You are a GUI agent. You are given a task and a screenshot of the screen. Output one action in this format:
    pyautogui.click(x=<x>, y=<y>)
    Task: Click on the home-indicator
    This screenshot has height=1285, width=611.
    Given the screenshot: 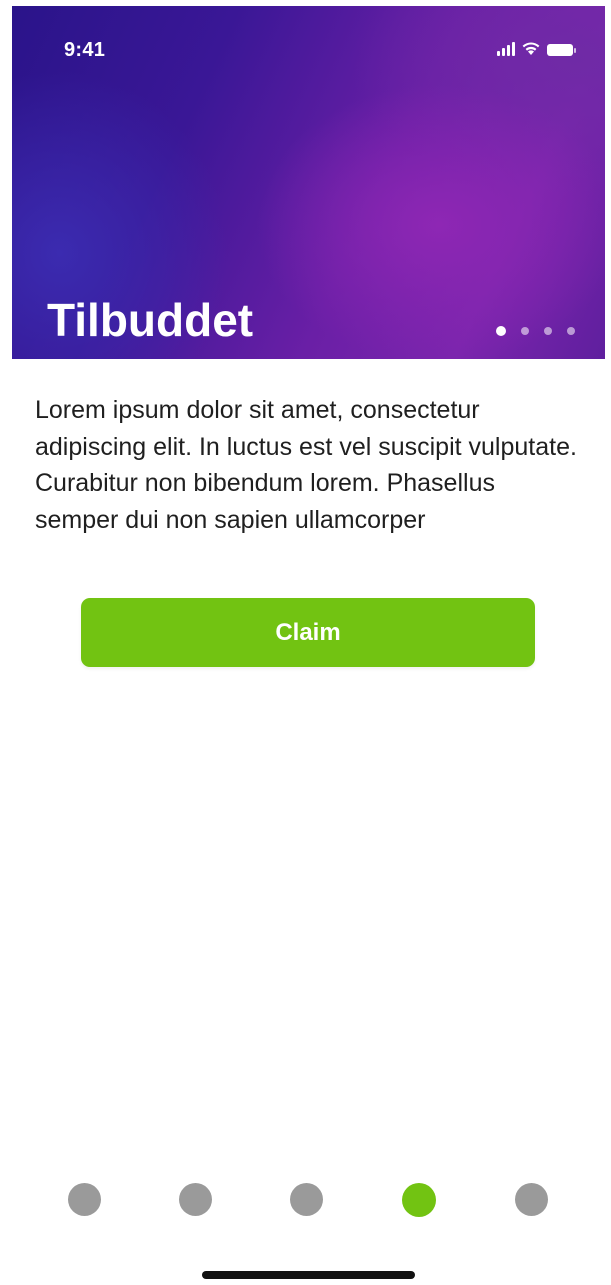 What is the action you would take?
    pyautogui.click(x=308, y=1275)
    